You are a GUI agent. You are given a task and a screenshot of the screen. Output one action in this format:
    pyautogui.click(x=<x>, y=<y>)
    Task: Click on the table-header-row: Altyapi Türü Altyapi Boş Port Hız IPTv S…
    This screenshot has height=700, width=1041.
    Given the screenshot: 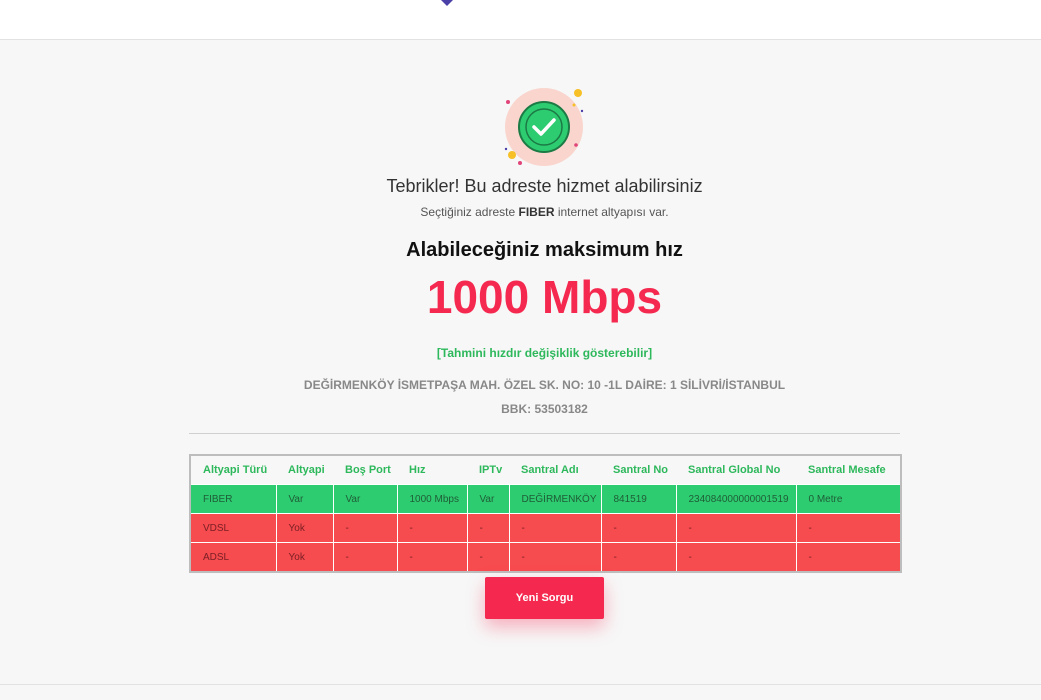 What is the action you would take?
    pyautogui.click(x=545, y=470)
    